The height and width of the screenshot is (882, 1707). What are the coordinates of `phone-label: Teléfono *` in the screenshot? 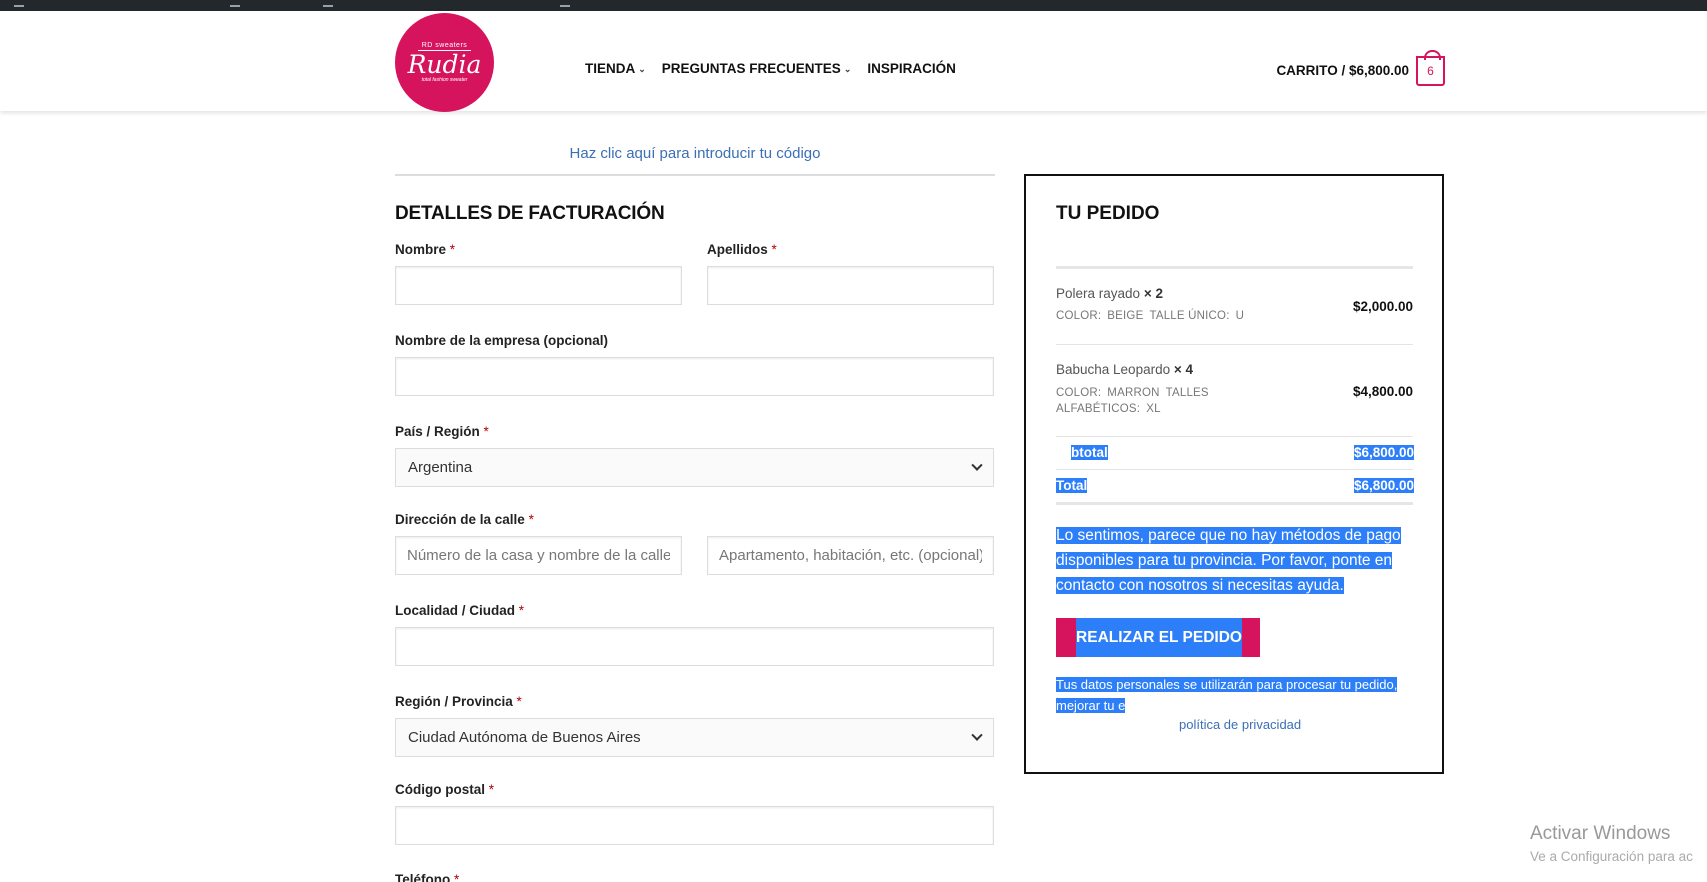 It's located at (427, 877).